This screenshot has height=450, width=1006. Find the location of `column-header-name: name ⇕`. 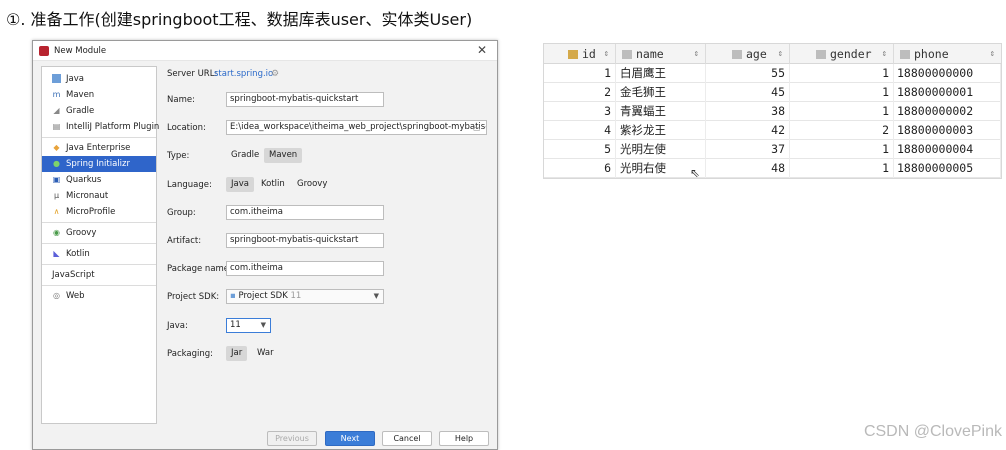

column-header-name: name ⇕ is located at coordinates (661, 54).